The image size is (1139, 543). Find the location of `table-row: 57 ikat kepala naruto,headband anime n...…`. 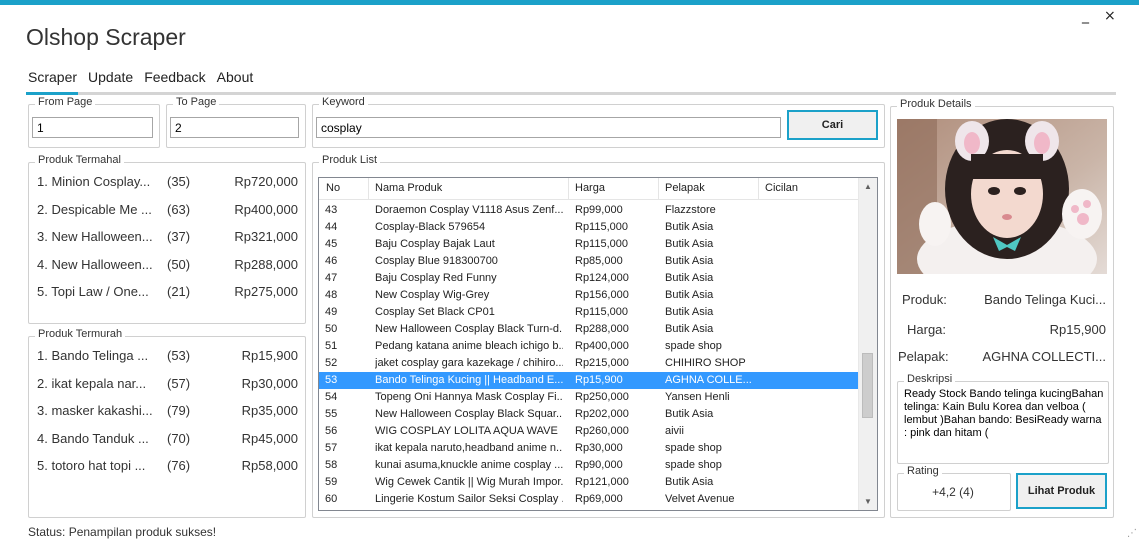

table-row: 57 ikat kepala naruto,headband anime n...… is located at coordinates (589, 448).